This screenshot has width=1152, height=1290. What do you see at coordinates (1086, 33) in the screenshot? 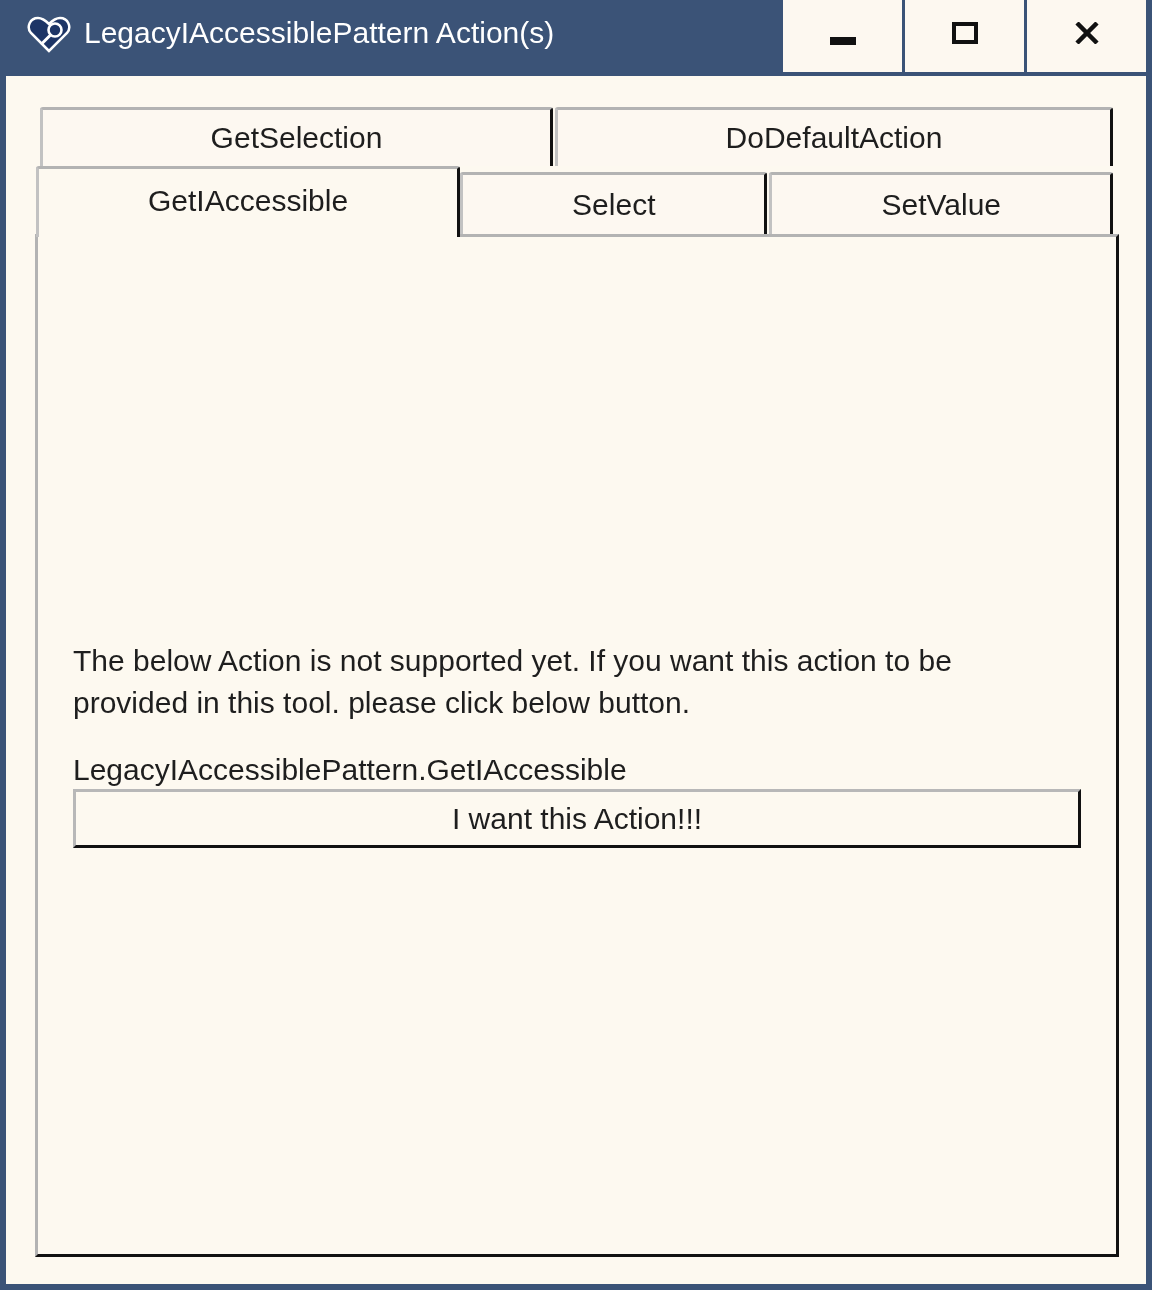
I see `close-icon` at bounding box center [1086, 33].